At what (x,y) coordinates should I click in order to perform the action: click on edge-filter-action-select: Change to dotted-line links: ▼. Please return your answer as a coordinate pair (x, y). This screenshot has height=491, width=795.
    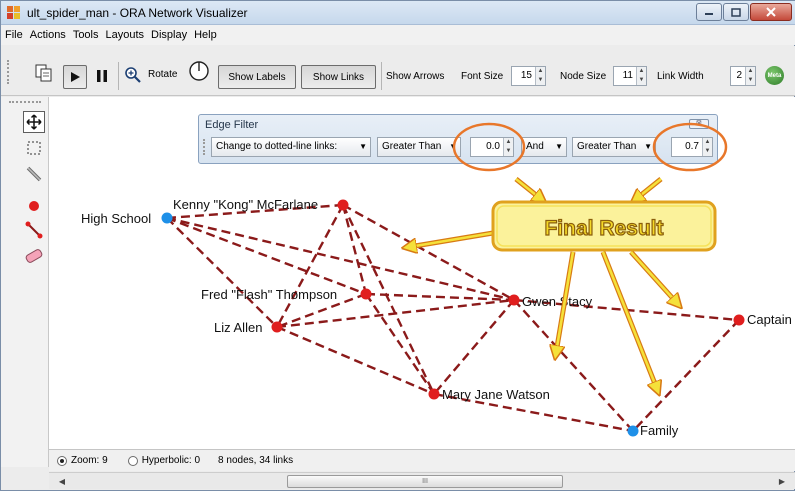
    Looking at the image, I should click on (291, 147).